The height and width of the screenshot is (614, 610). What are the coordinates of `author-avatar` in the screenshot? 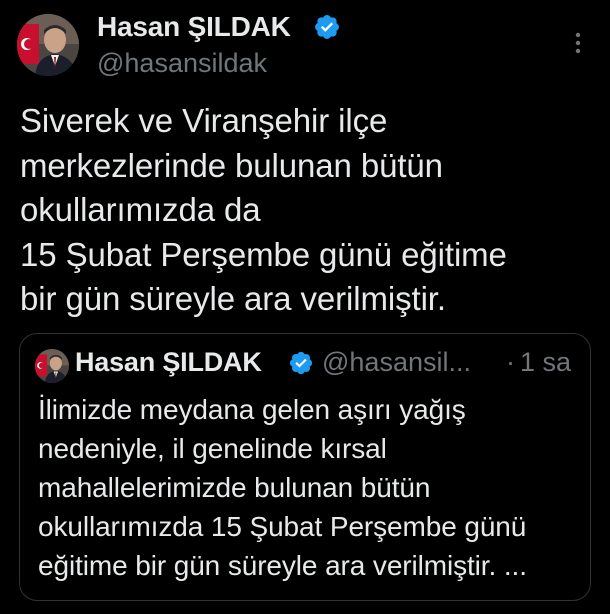 It's located at (48, 45).